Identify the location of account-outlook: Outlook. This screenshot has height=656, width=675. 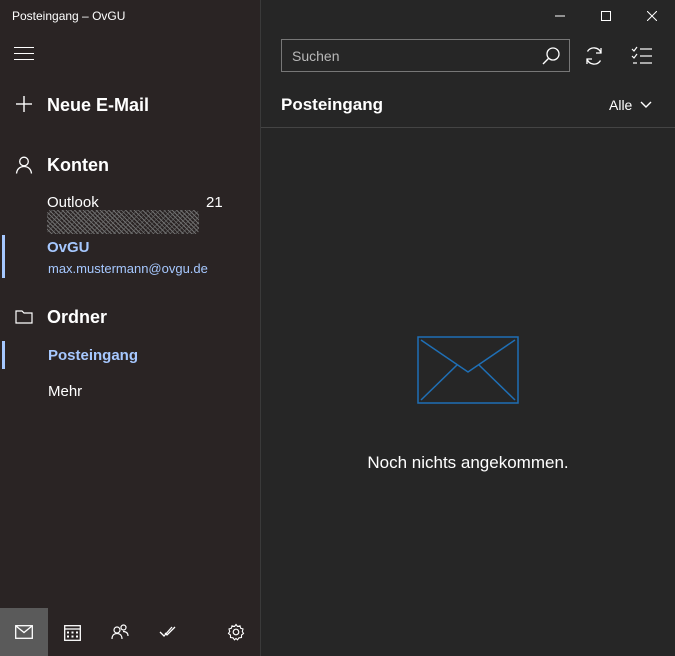
(73, 202).